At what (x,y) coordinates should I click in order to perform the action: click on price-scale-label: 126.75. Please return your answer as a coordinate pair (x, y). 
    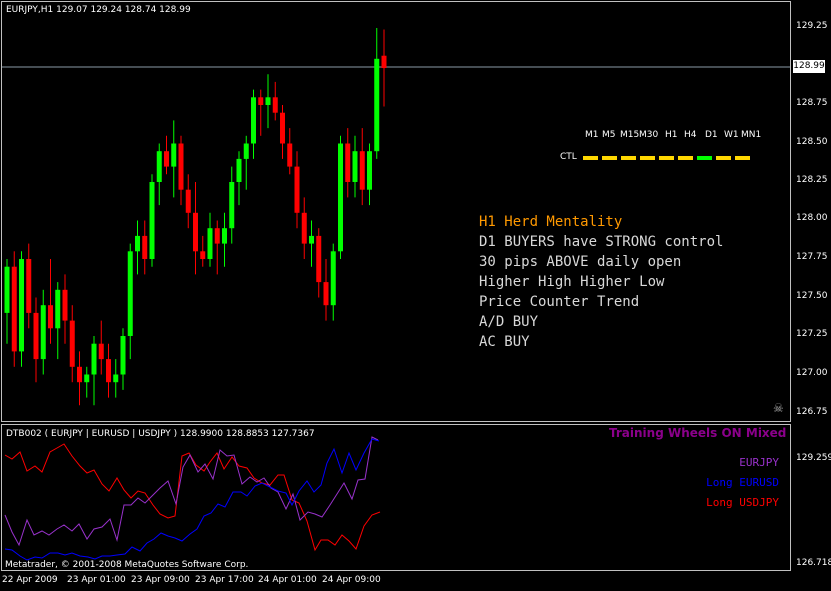
    Looking at the image, I should click on (812, 412).